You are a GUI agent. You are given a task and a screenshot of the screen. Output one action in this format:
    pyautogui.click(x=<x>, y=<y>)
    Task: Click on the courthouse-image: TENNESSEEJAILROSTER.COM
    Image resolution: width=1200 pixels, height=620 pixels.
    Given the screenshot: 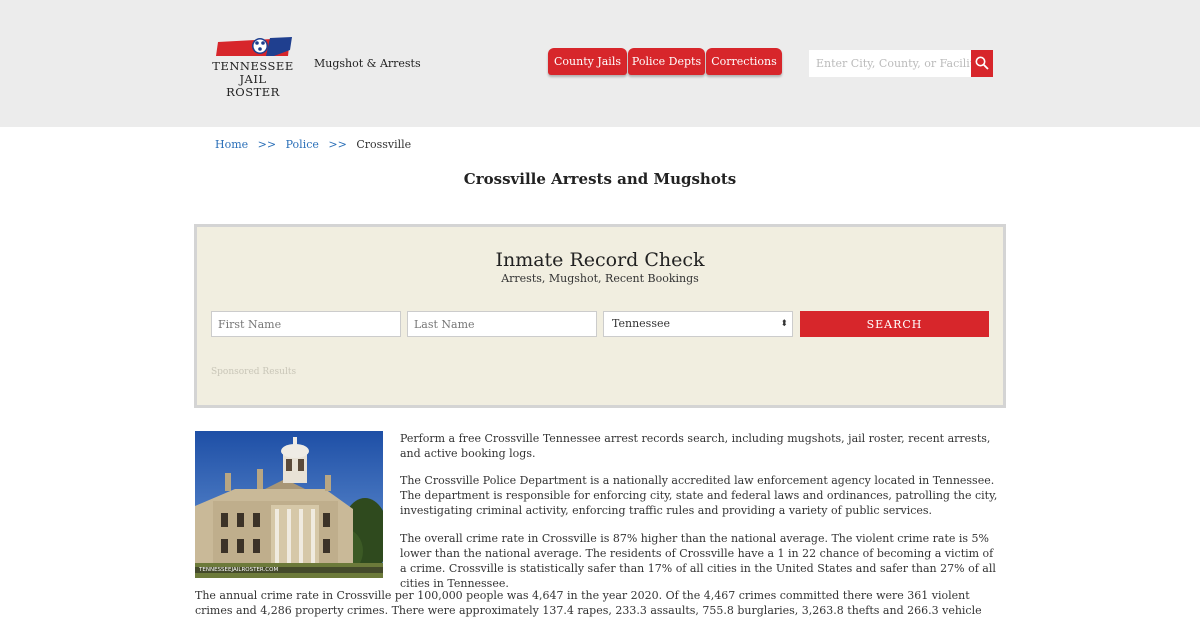 What is the action you would take?
    pyautogui.click(x=289, y=504)
    